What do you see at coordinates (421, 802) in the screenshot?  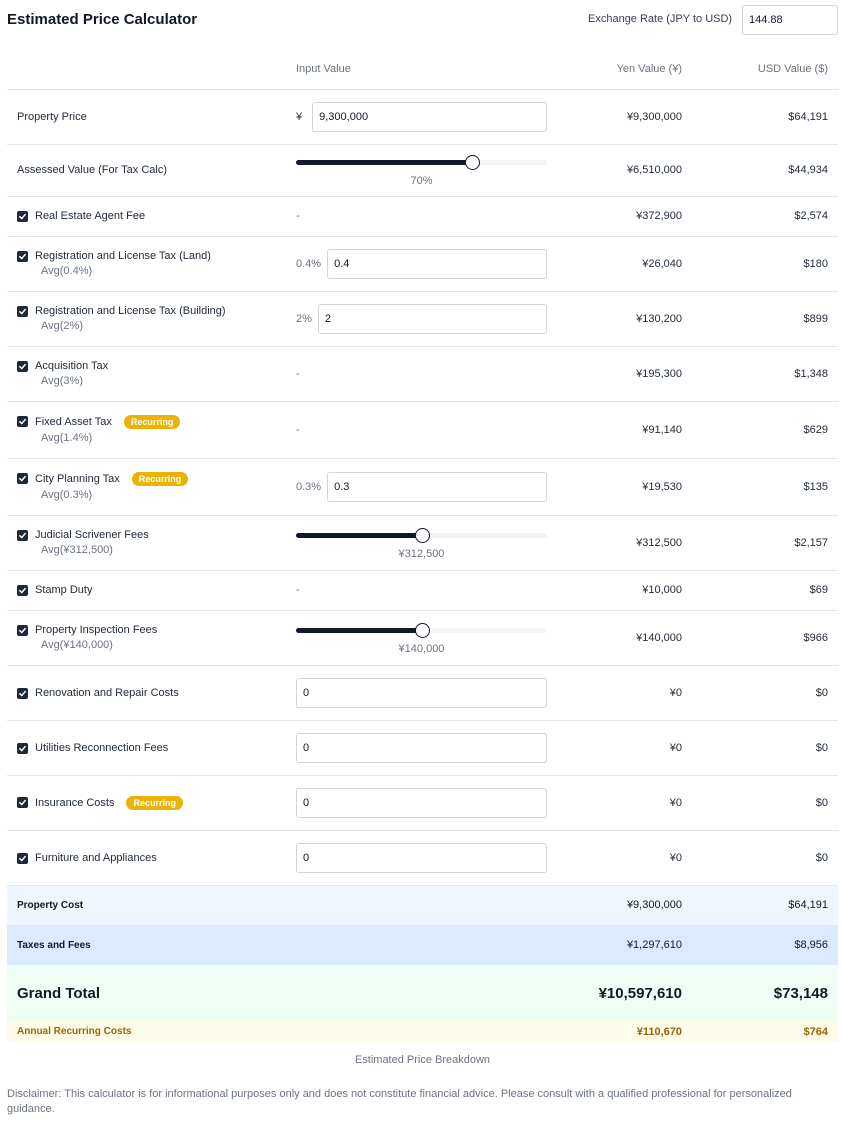 I see `insurance-input` at bounding box center [421, 802].